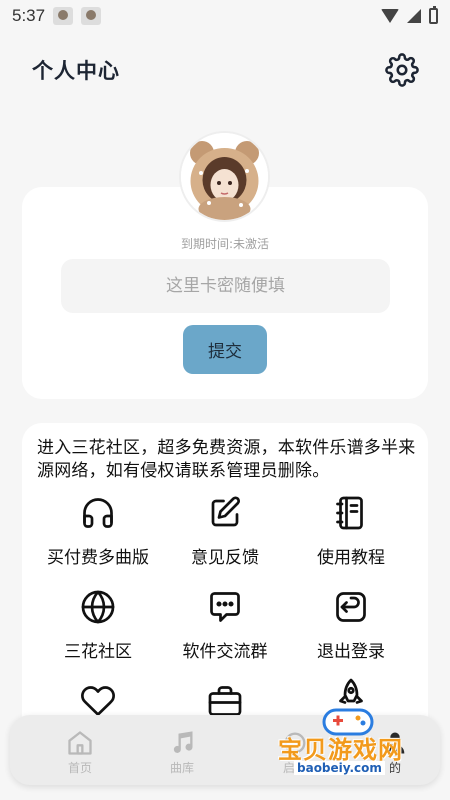 Image resolution: width=450 pixels, height=800 pixels. Describe the element at coordinates (390, 16) in the screenshot. I see `wifi-icon` at that location.